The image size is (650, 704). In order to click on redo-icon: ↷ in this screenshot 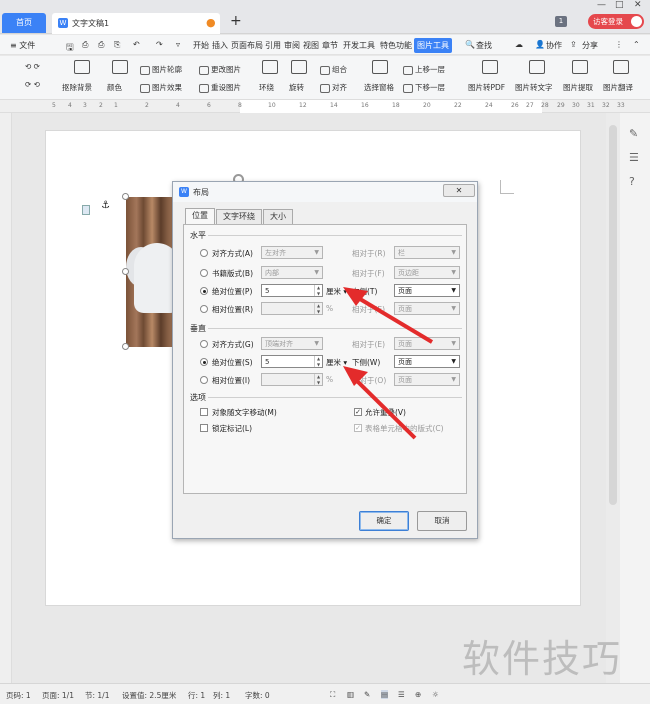, I will do `click(159, 44)`.